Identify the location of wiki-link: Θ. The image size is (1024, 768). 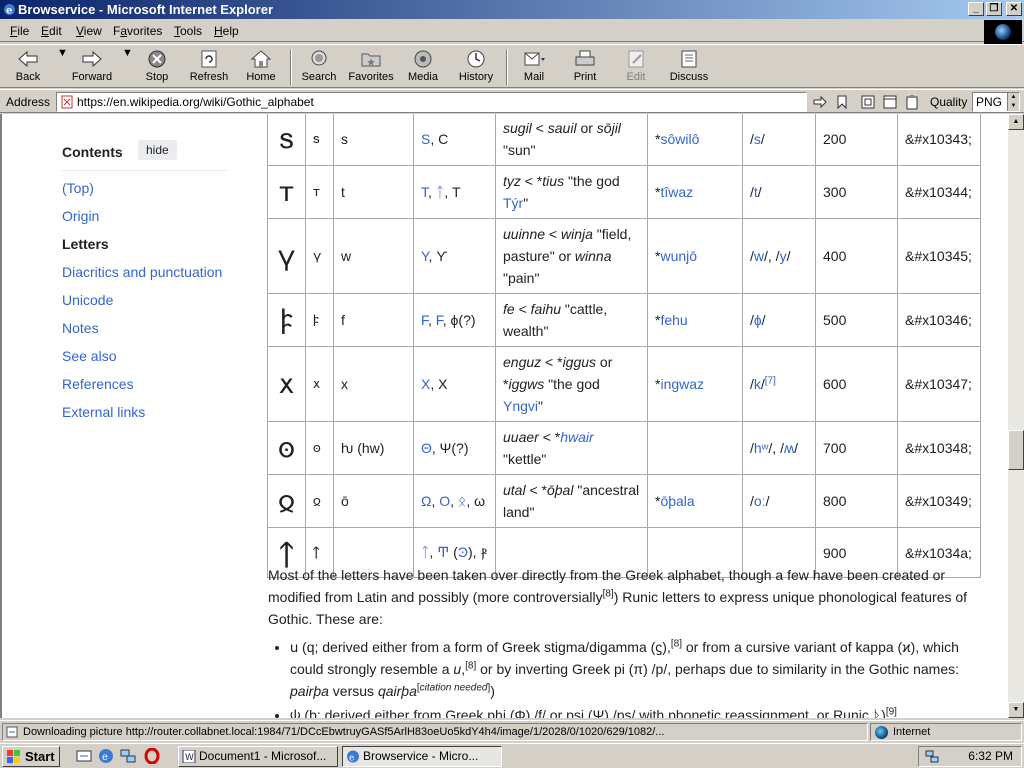
(426, 448).